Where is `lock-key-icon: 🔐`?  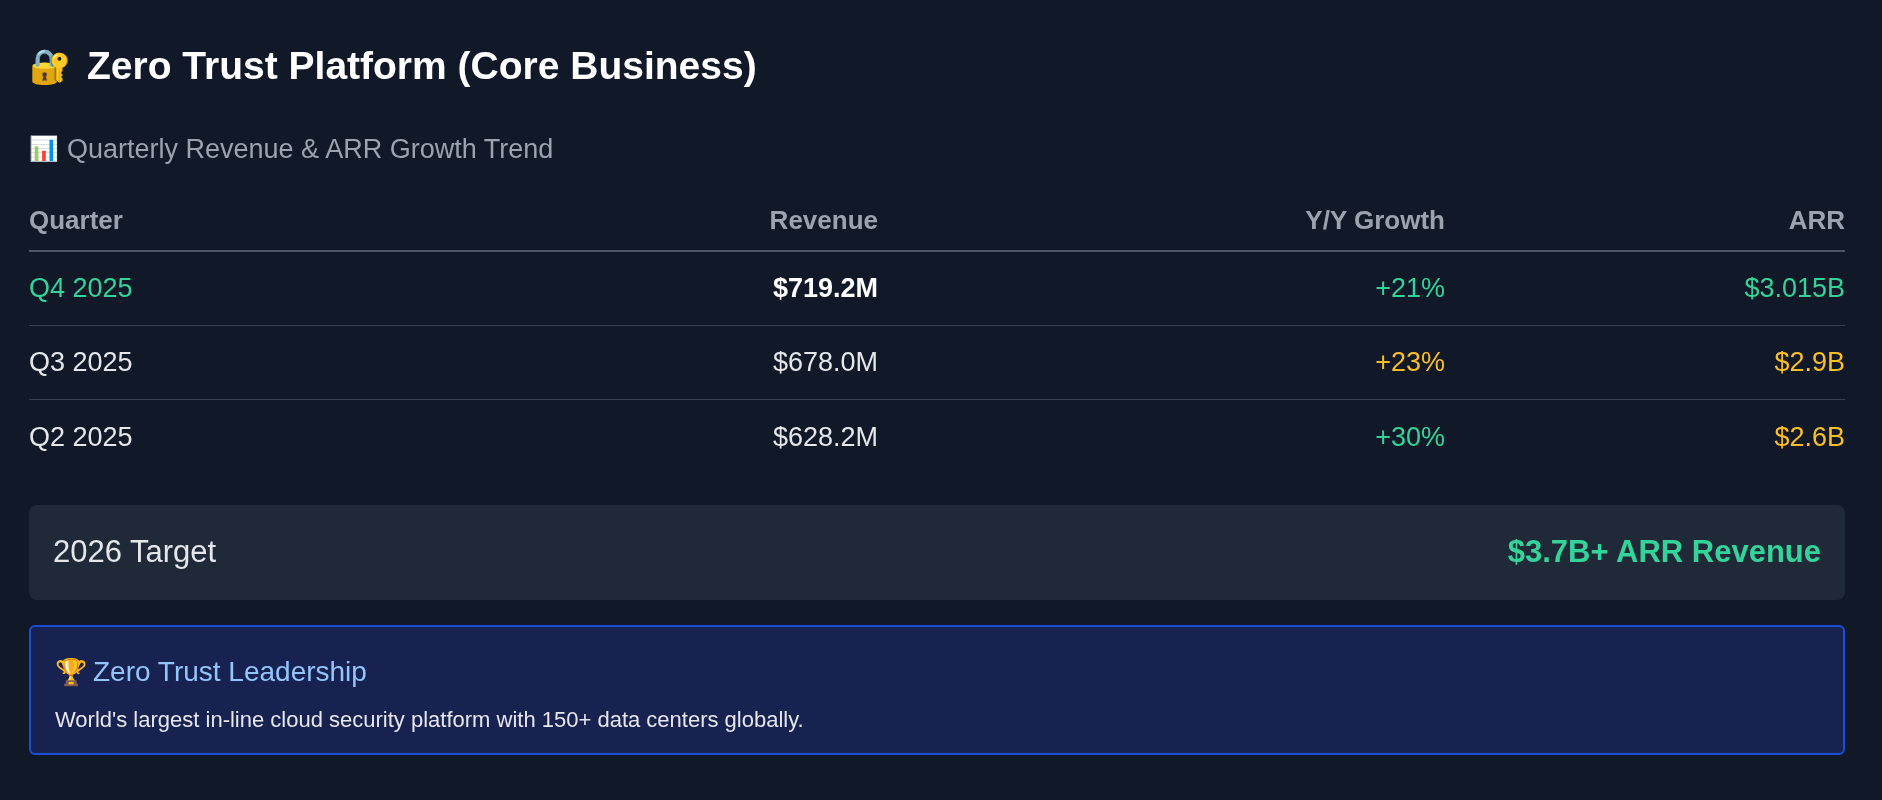 lock-key-icon: 🔐 is located at coordinates (50, 66).